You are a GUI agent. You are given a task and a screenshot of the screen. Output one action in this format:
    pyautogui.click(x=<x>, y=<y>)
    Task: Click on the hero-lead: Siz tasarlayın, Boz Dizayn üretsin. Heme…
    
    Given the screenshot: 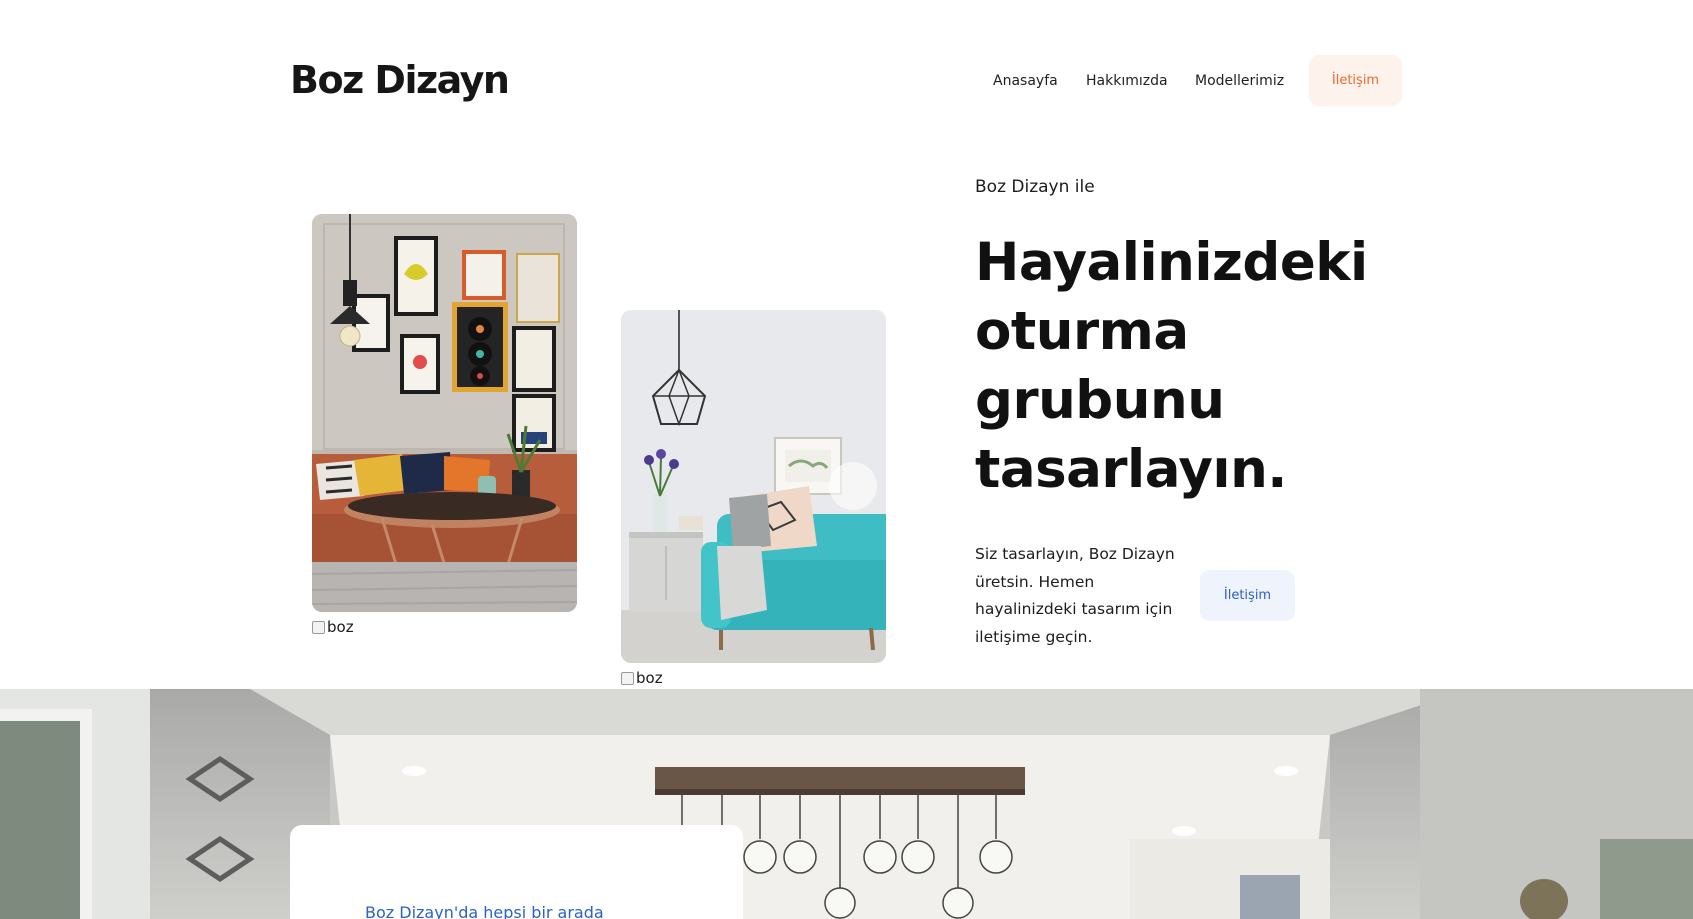 What is the action you would take?
    pyautogui.click(x=1075, y=595)
    